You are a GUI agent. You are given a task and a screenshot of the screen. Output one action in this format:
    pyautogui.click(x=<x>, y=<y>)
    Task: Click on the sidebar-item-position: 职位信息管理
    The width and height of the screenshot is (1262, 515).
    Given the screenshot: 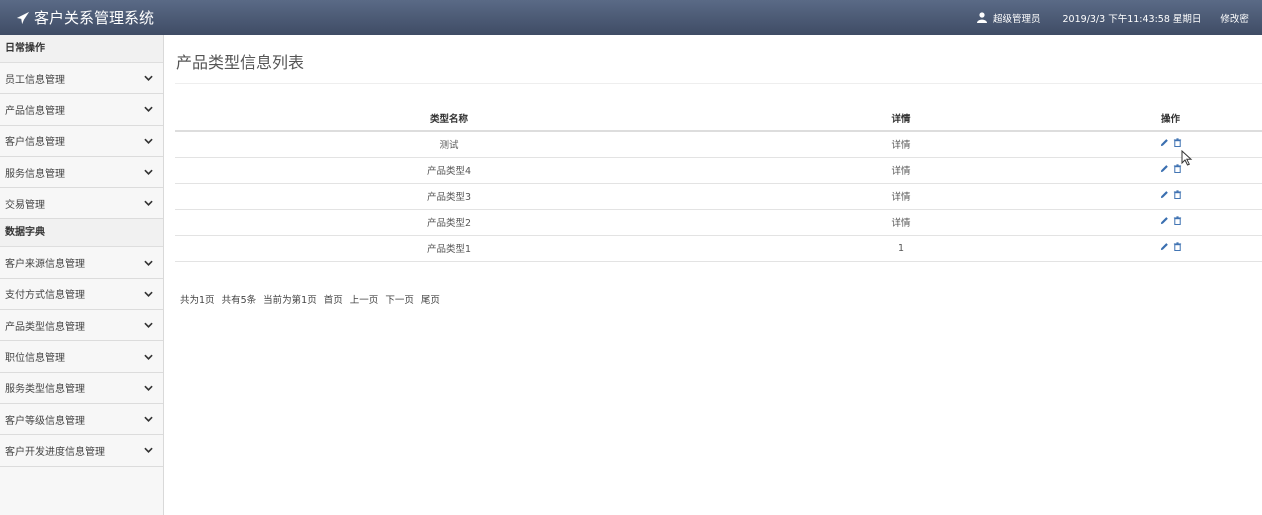 What is the action you would take?
    pyautogui.click(x=81, y=357)
    